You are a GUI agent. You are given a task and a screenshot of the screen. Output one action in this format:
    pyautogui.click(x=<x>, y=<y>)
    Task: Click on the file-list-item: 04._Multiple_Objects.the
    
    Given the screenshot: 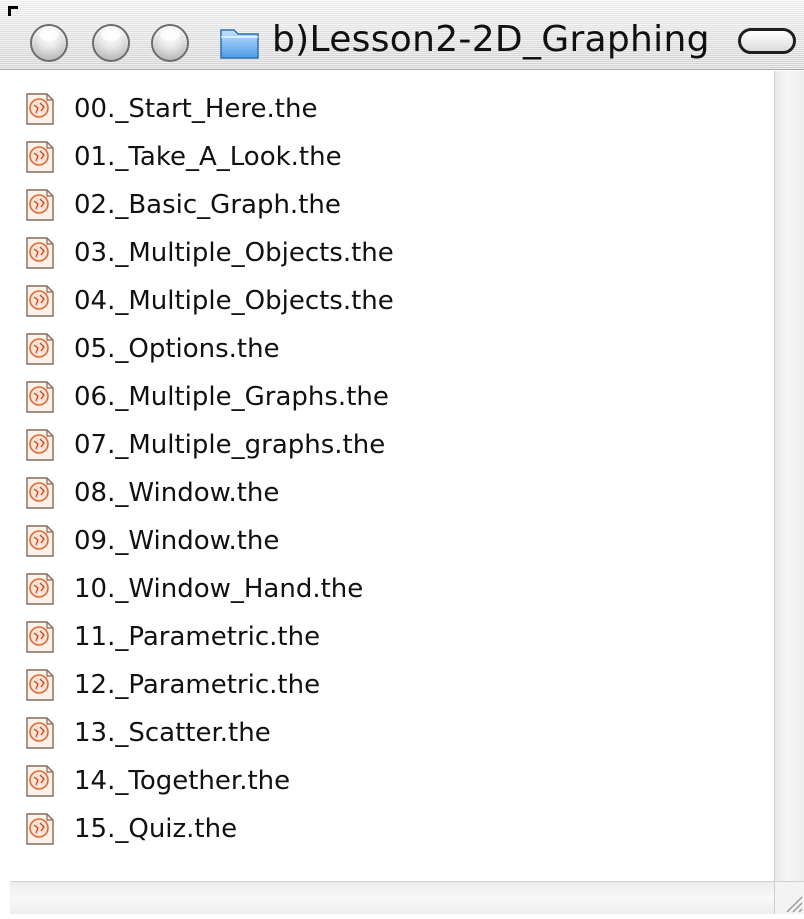 What is the action you would take?
    pyautogui.click(x=387, y=301)
    